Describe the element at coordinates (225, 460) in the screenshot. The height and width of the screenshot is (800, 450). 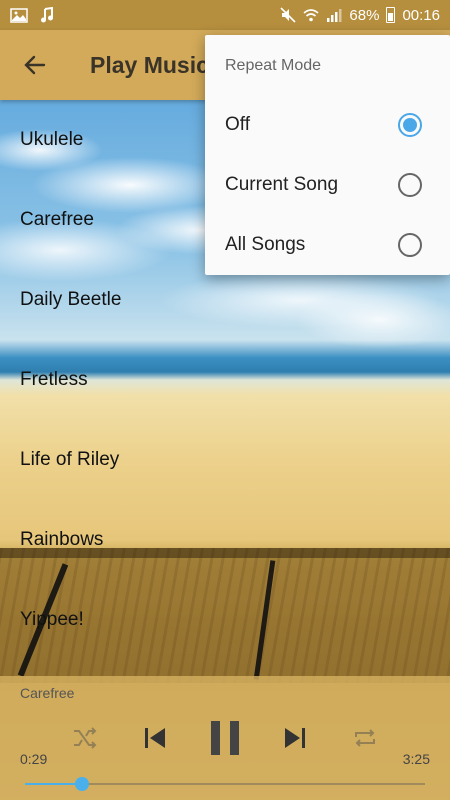
I see `list-item: Life of Riley` at that location.